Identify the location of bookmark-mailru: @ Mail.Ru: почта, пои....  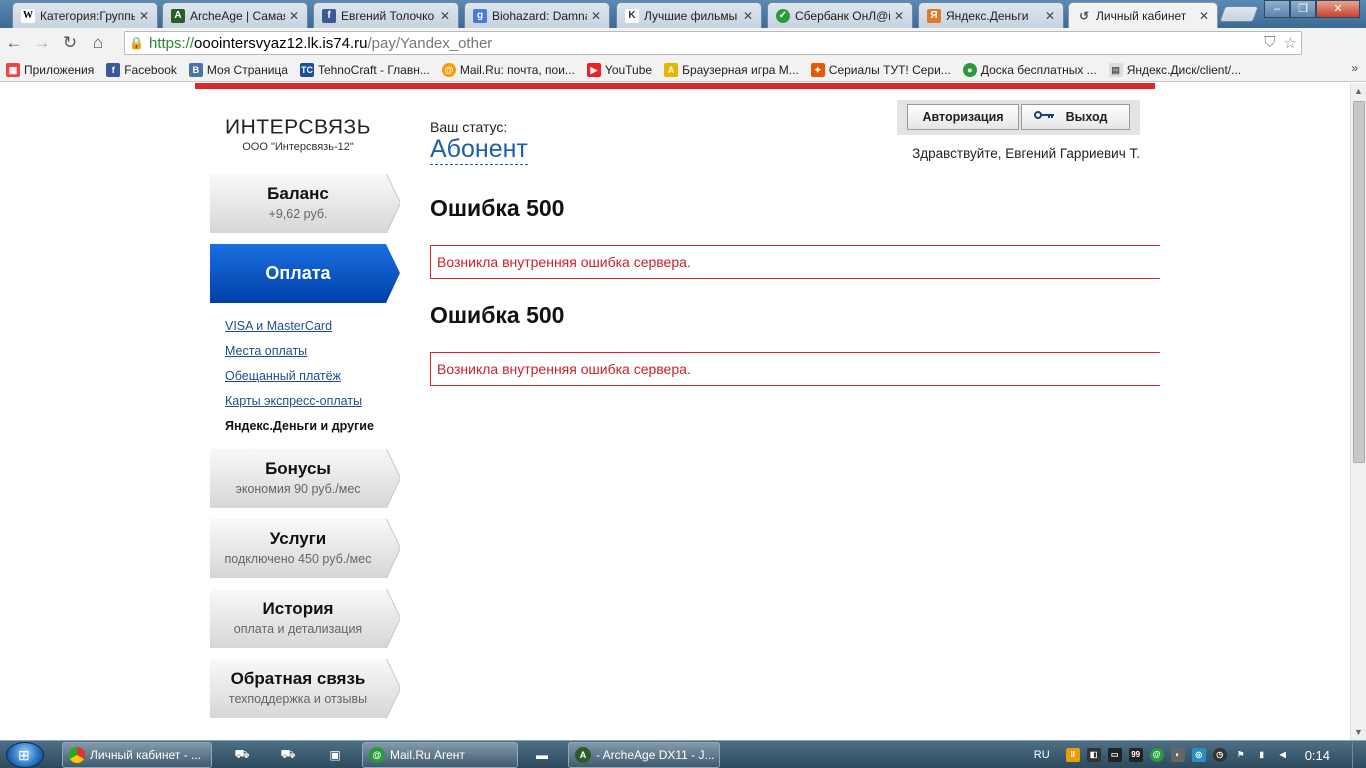
(508, 69).